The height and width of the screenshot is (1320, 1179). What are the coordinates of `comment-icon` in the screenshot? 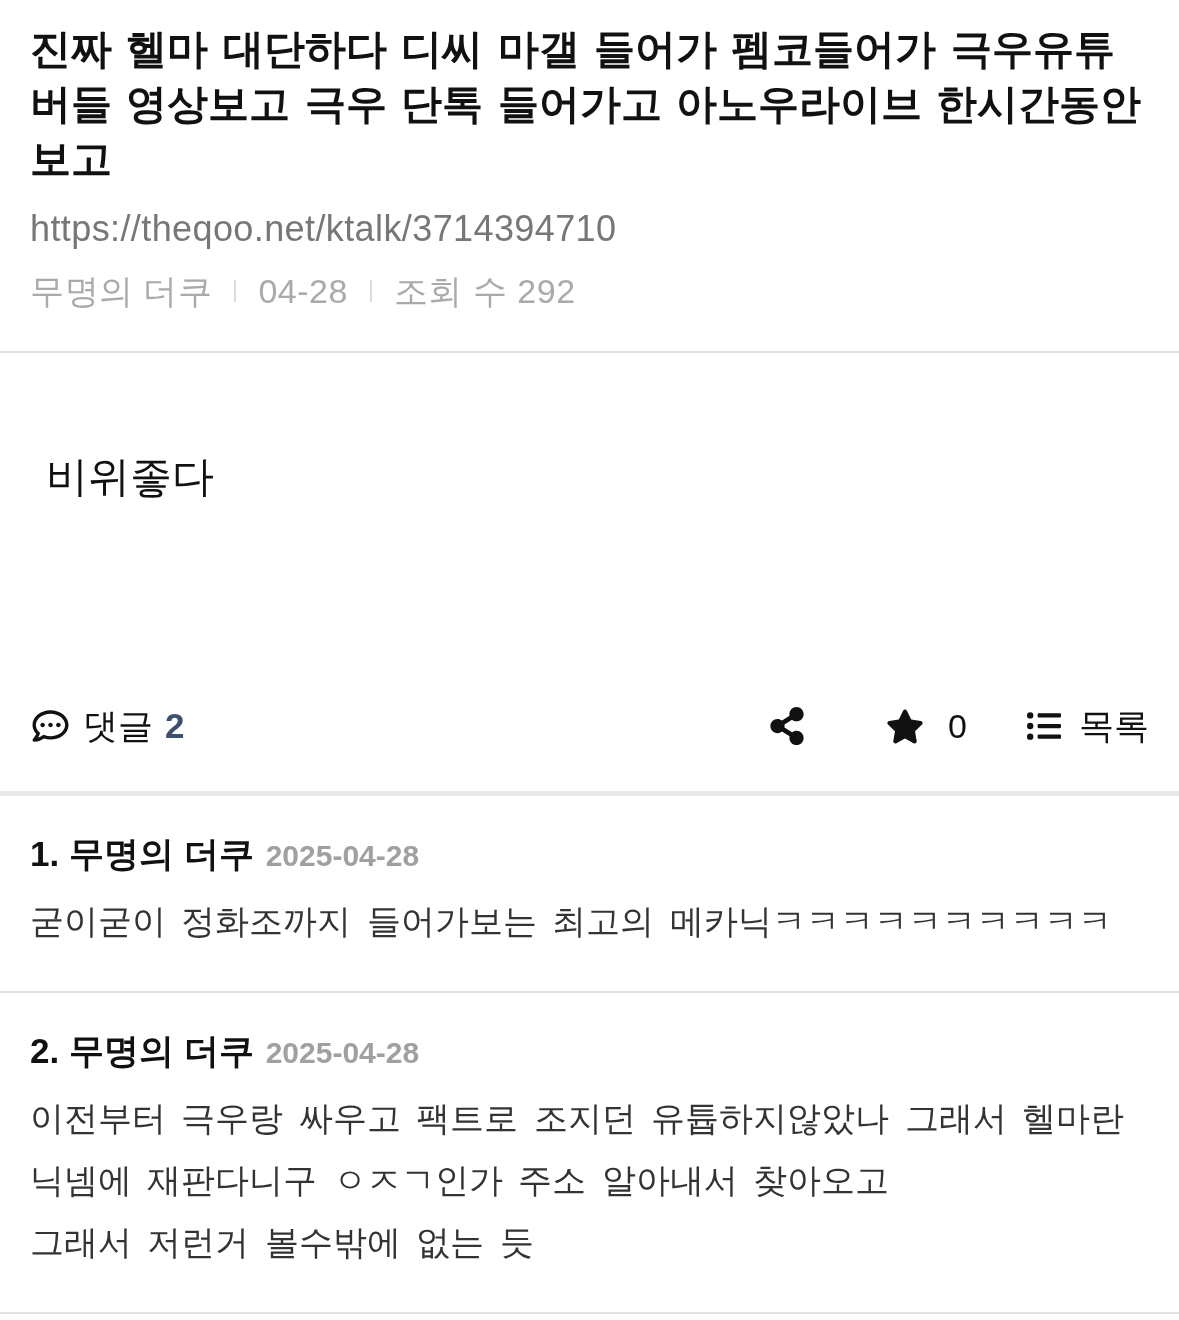 It's located at (50, 726).